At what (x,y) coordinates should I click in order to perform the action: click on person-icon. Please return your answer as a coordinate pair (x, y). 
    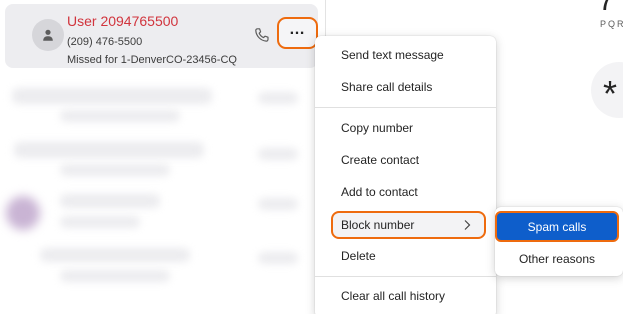
    Looking at the image, I should click on (48, 35).